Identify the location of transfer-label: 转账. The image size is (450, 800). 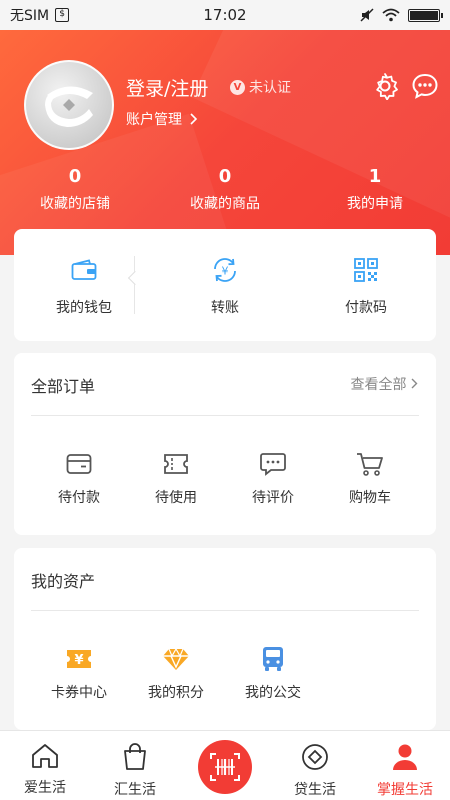
(225, 308).